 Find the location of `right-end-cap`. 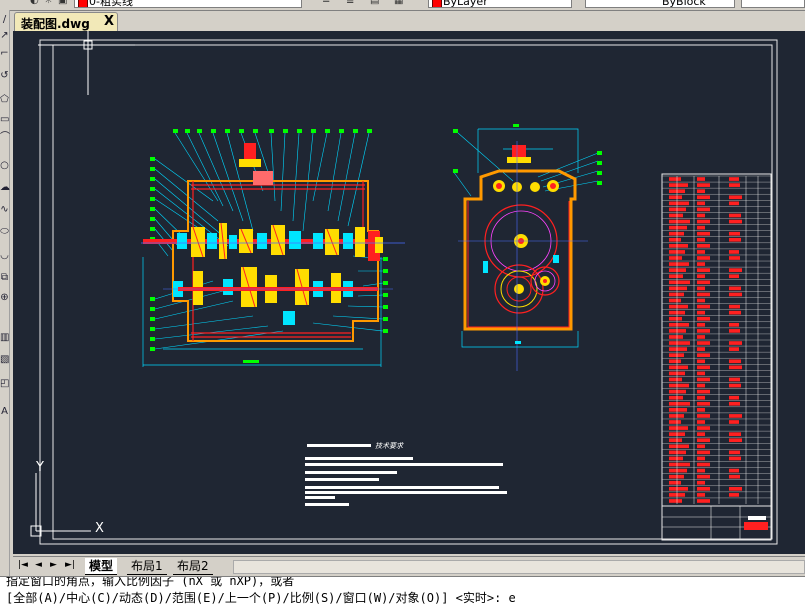

right-end-cap is located at coordinates (375, 246).